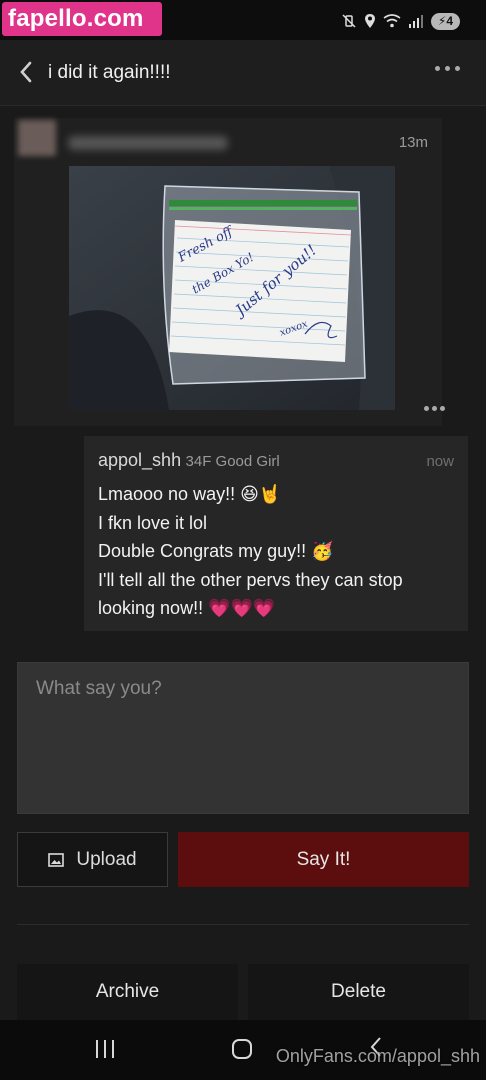  I want to click on reply-line: Lmaooo no way!! 😆🤘, so click(190, 494).